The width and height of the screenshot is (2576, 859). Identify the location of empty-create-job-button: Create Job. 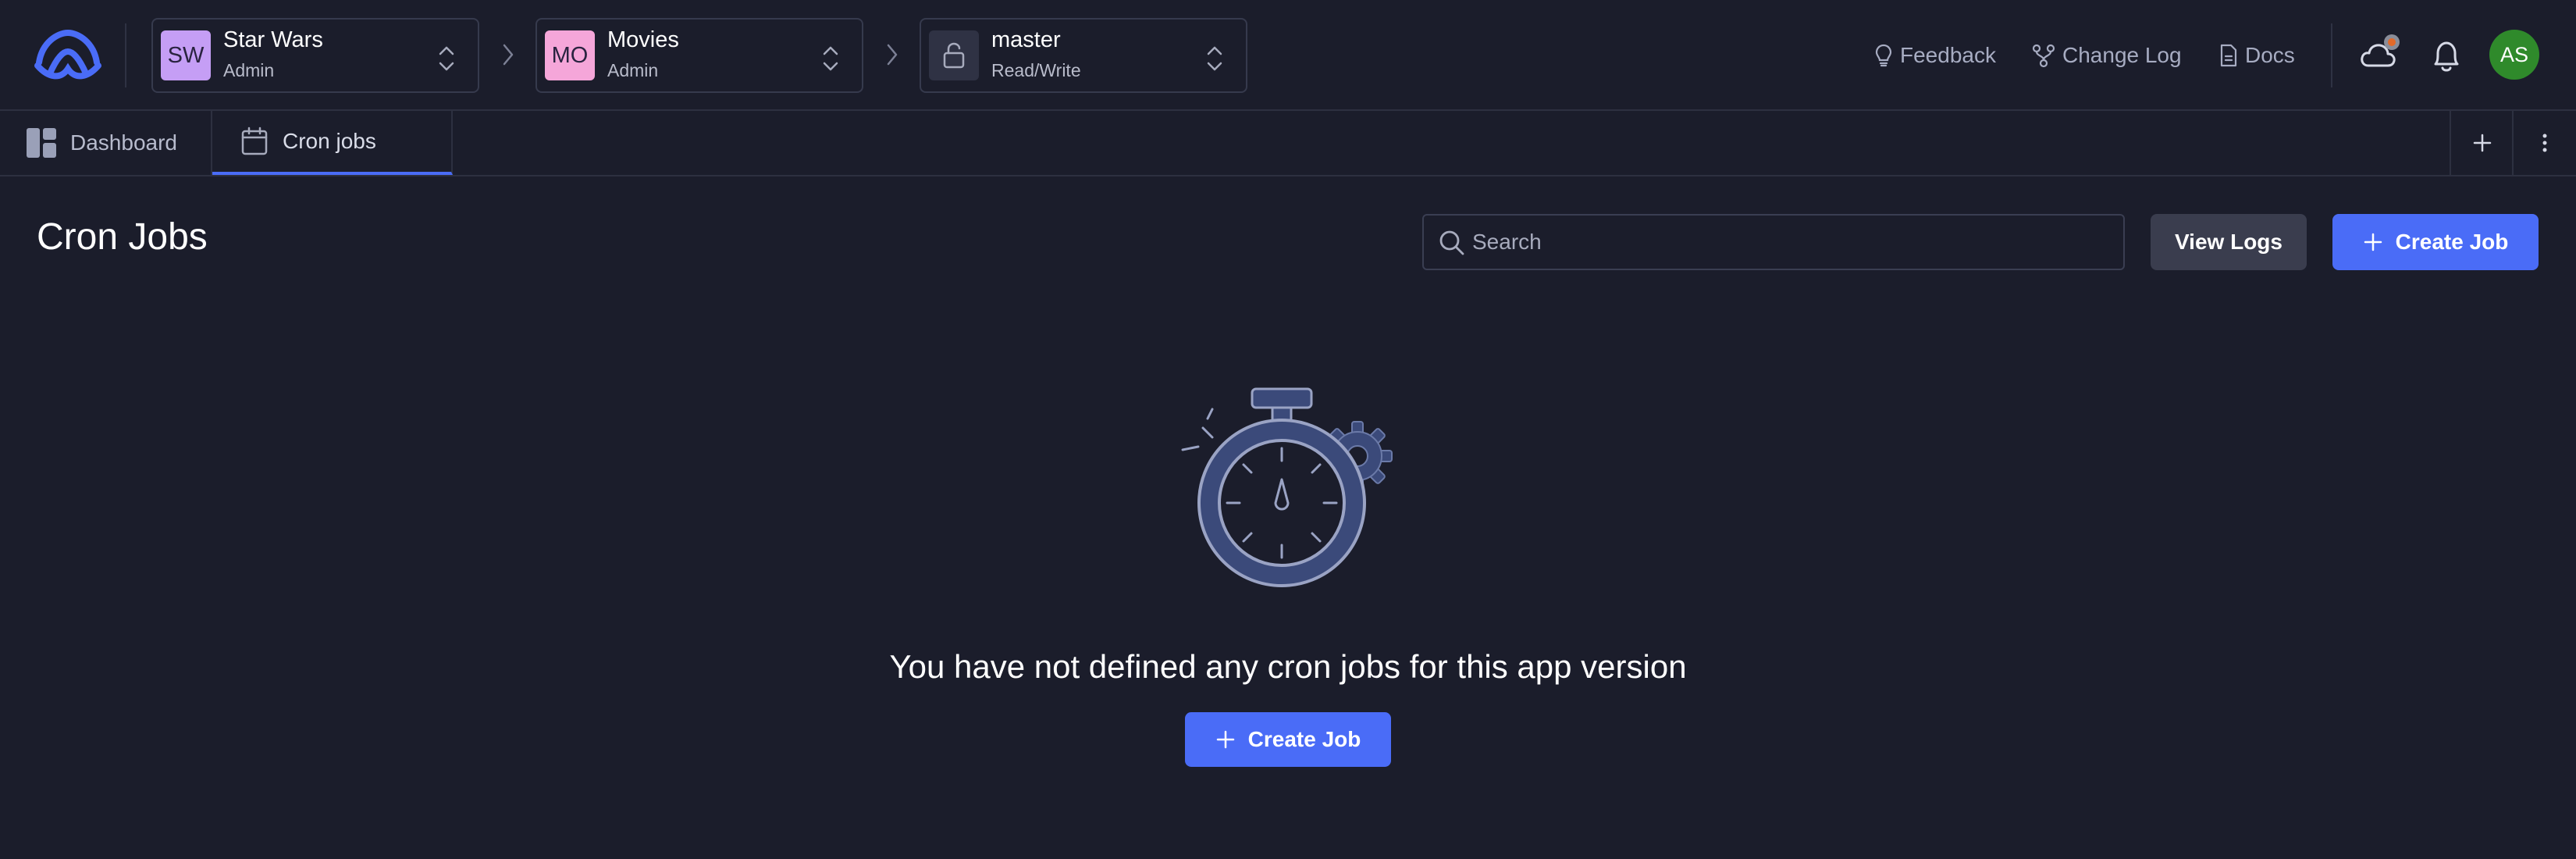
(1288, 739).